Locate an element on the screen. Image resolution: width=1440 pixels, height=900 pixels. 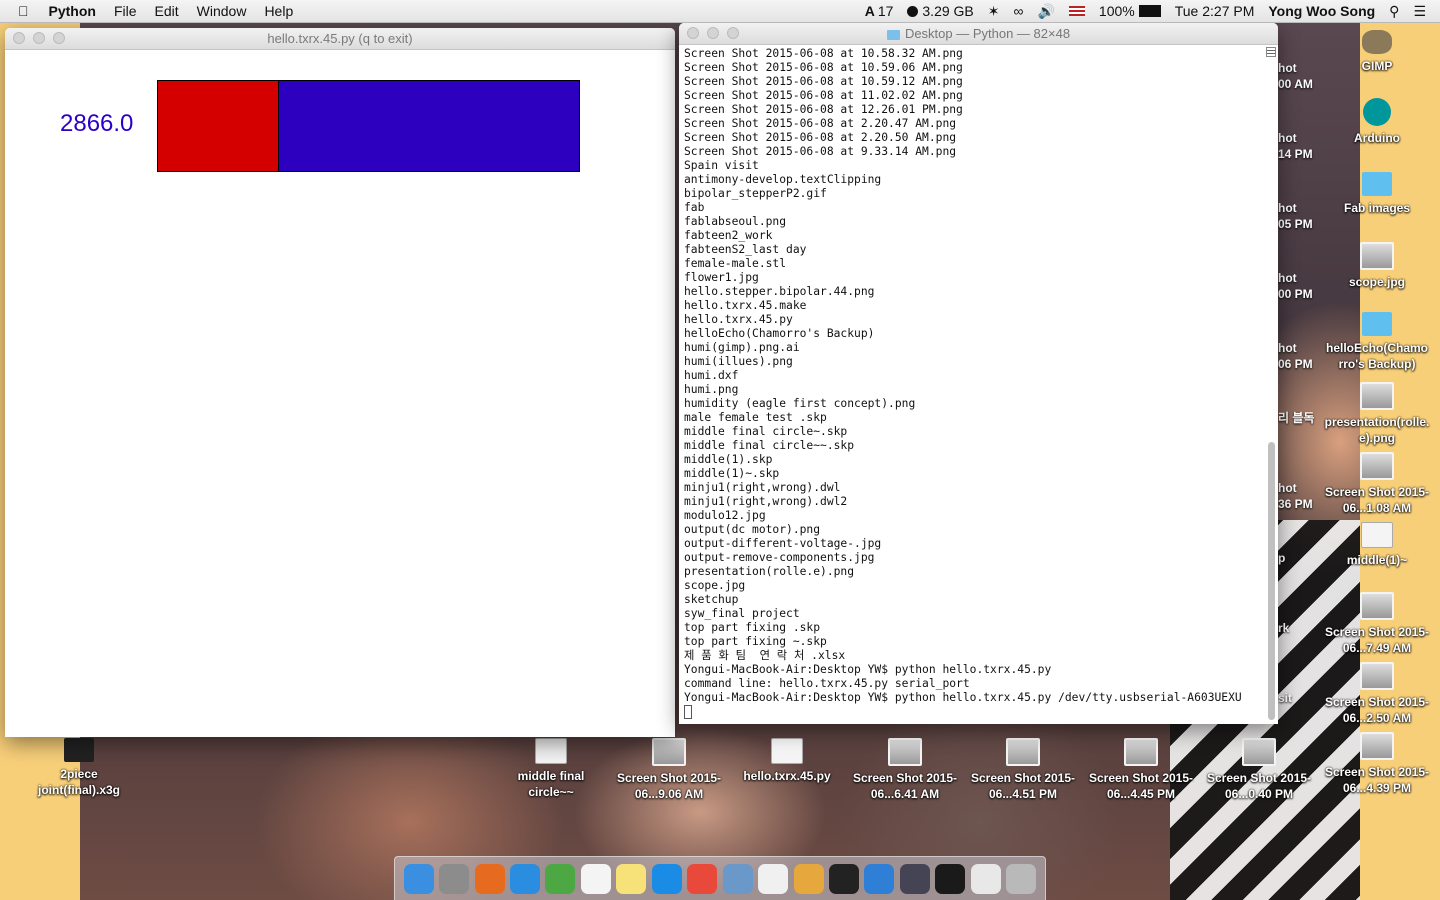
desktop-icon-label: Screen Shot 2015-06...1.08 AM is located at coordinates (1377, 500).